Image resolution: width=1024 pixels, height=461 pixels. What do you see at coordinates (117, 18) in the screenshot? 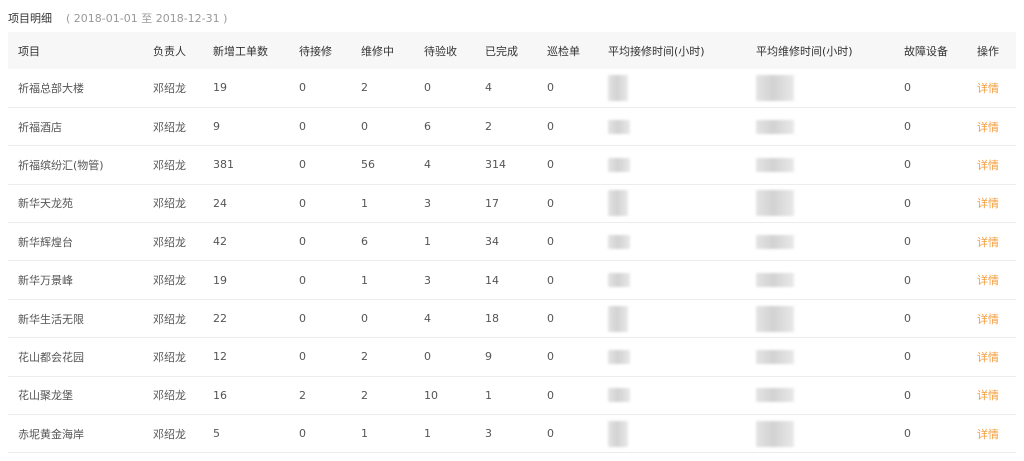
I see `section-header: 项目明细 ( 2018-01-01 至 2018-12-31 )` at bounding box center [117, 18].